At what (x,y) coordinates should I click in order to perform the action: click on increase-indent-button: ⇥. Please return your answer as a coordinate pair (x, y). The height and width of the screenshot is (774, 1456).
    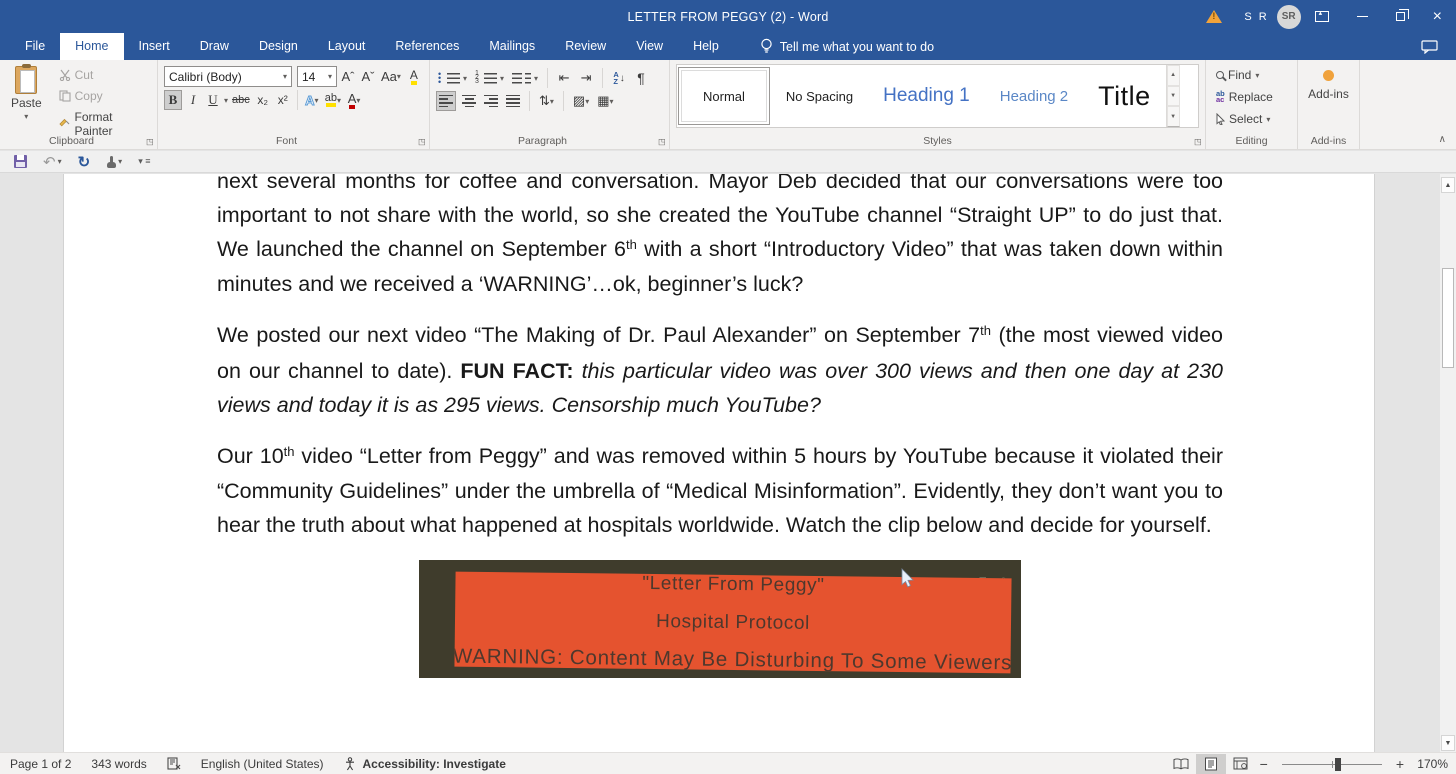
    Looking at the image, I should click on (586, 78).